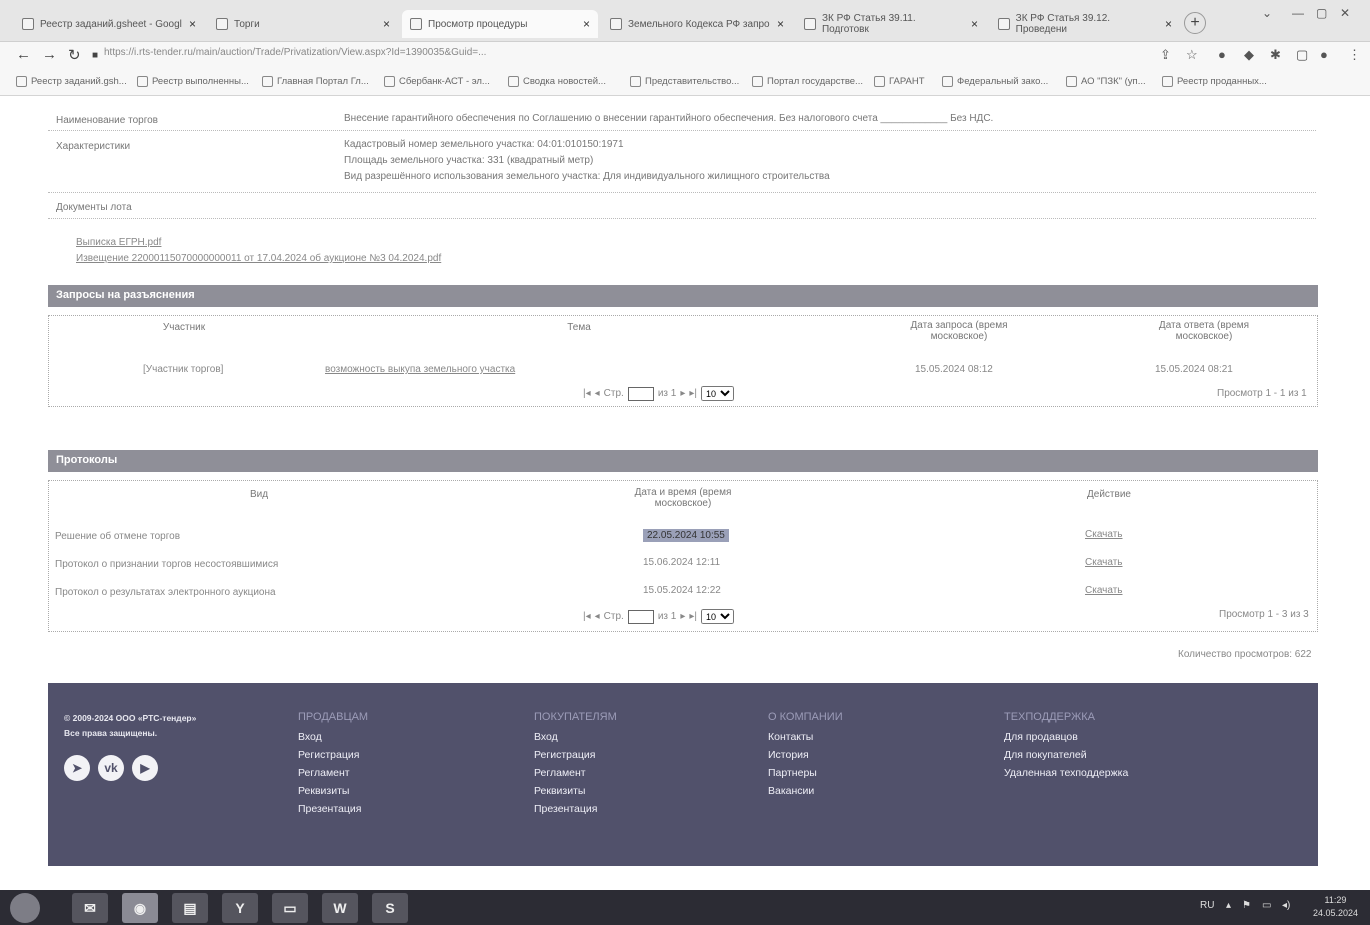 The height and width of the screenshot is (925, 1370). Describe the element at coordinates (1249, 55) in the screenshot. I see `extension-icon: ◆` at that location.